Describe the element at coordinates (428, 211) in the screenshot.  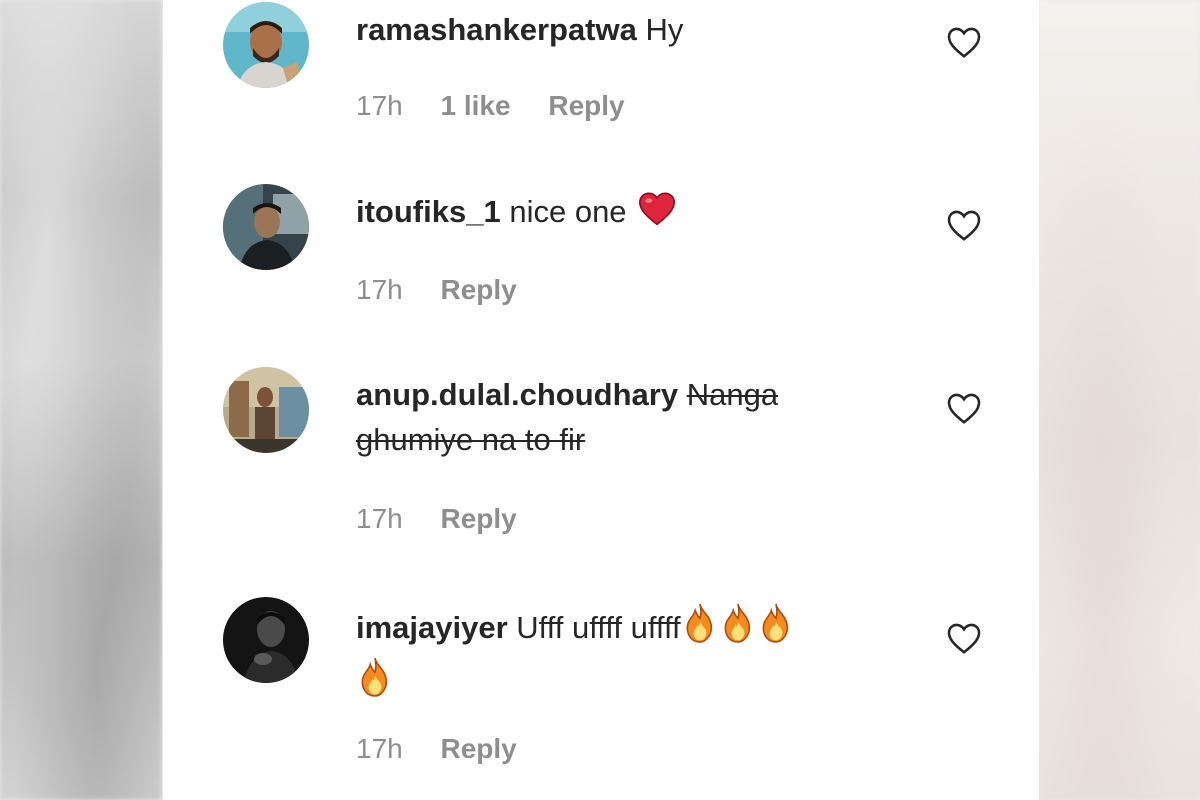
I see `comment-username: itoufiks_1` at that location.